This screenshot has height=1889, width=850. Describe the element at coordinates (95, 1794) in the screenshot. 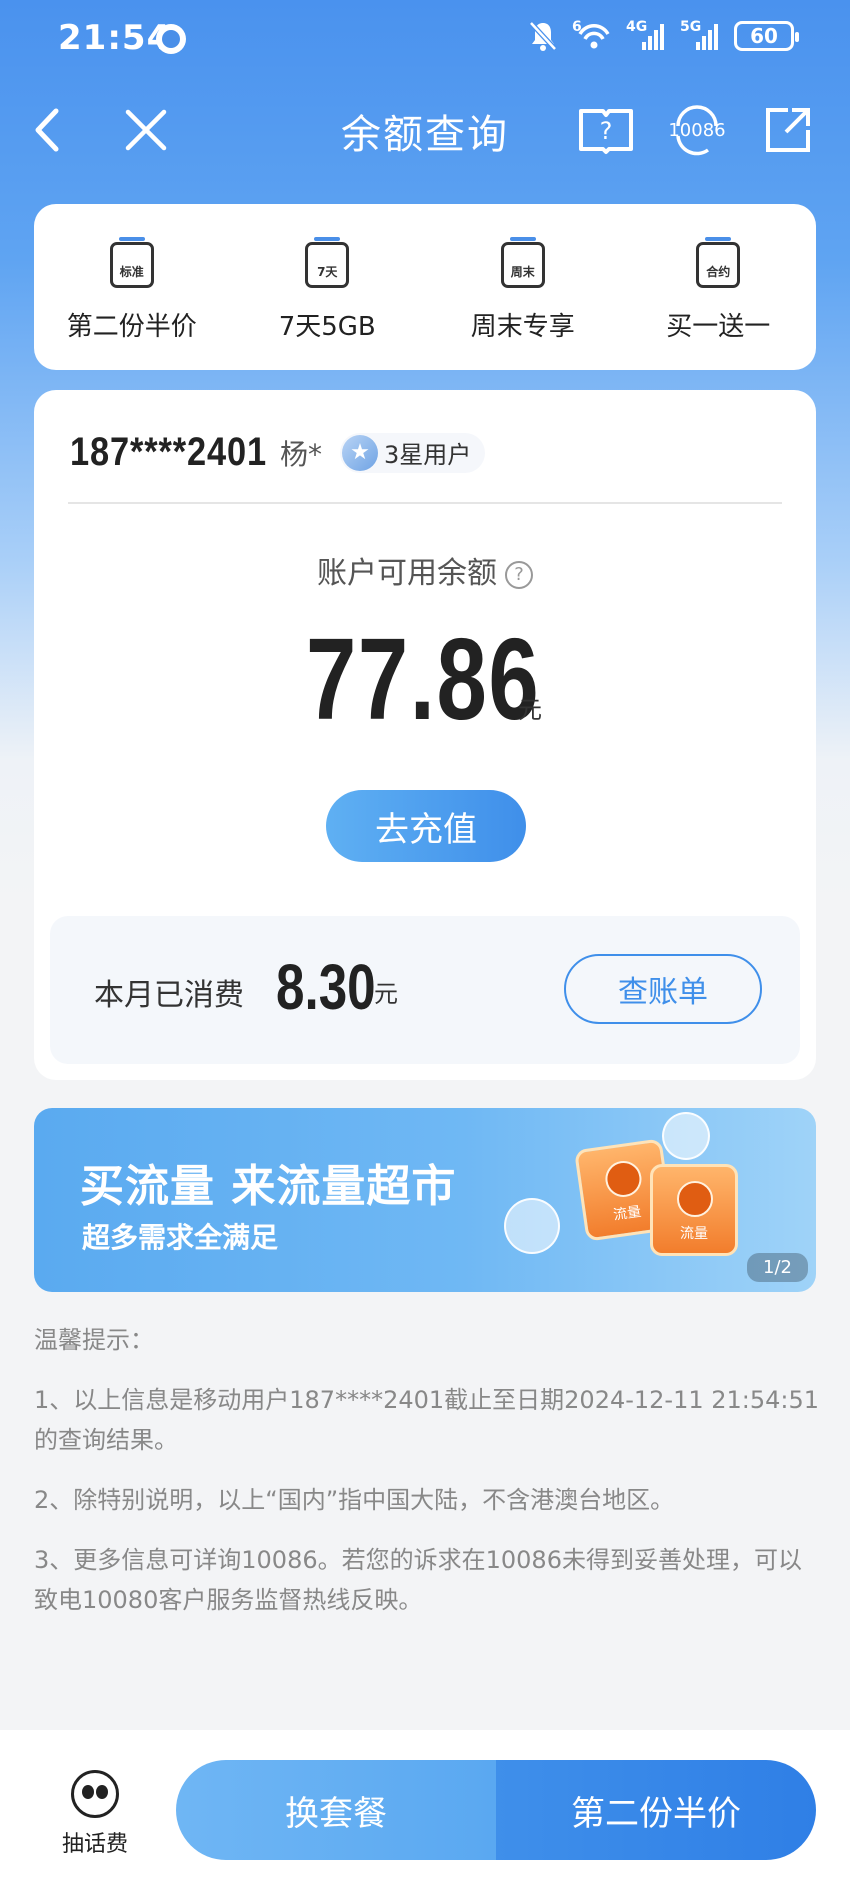

I see `panda-icon` at that location.